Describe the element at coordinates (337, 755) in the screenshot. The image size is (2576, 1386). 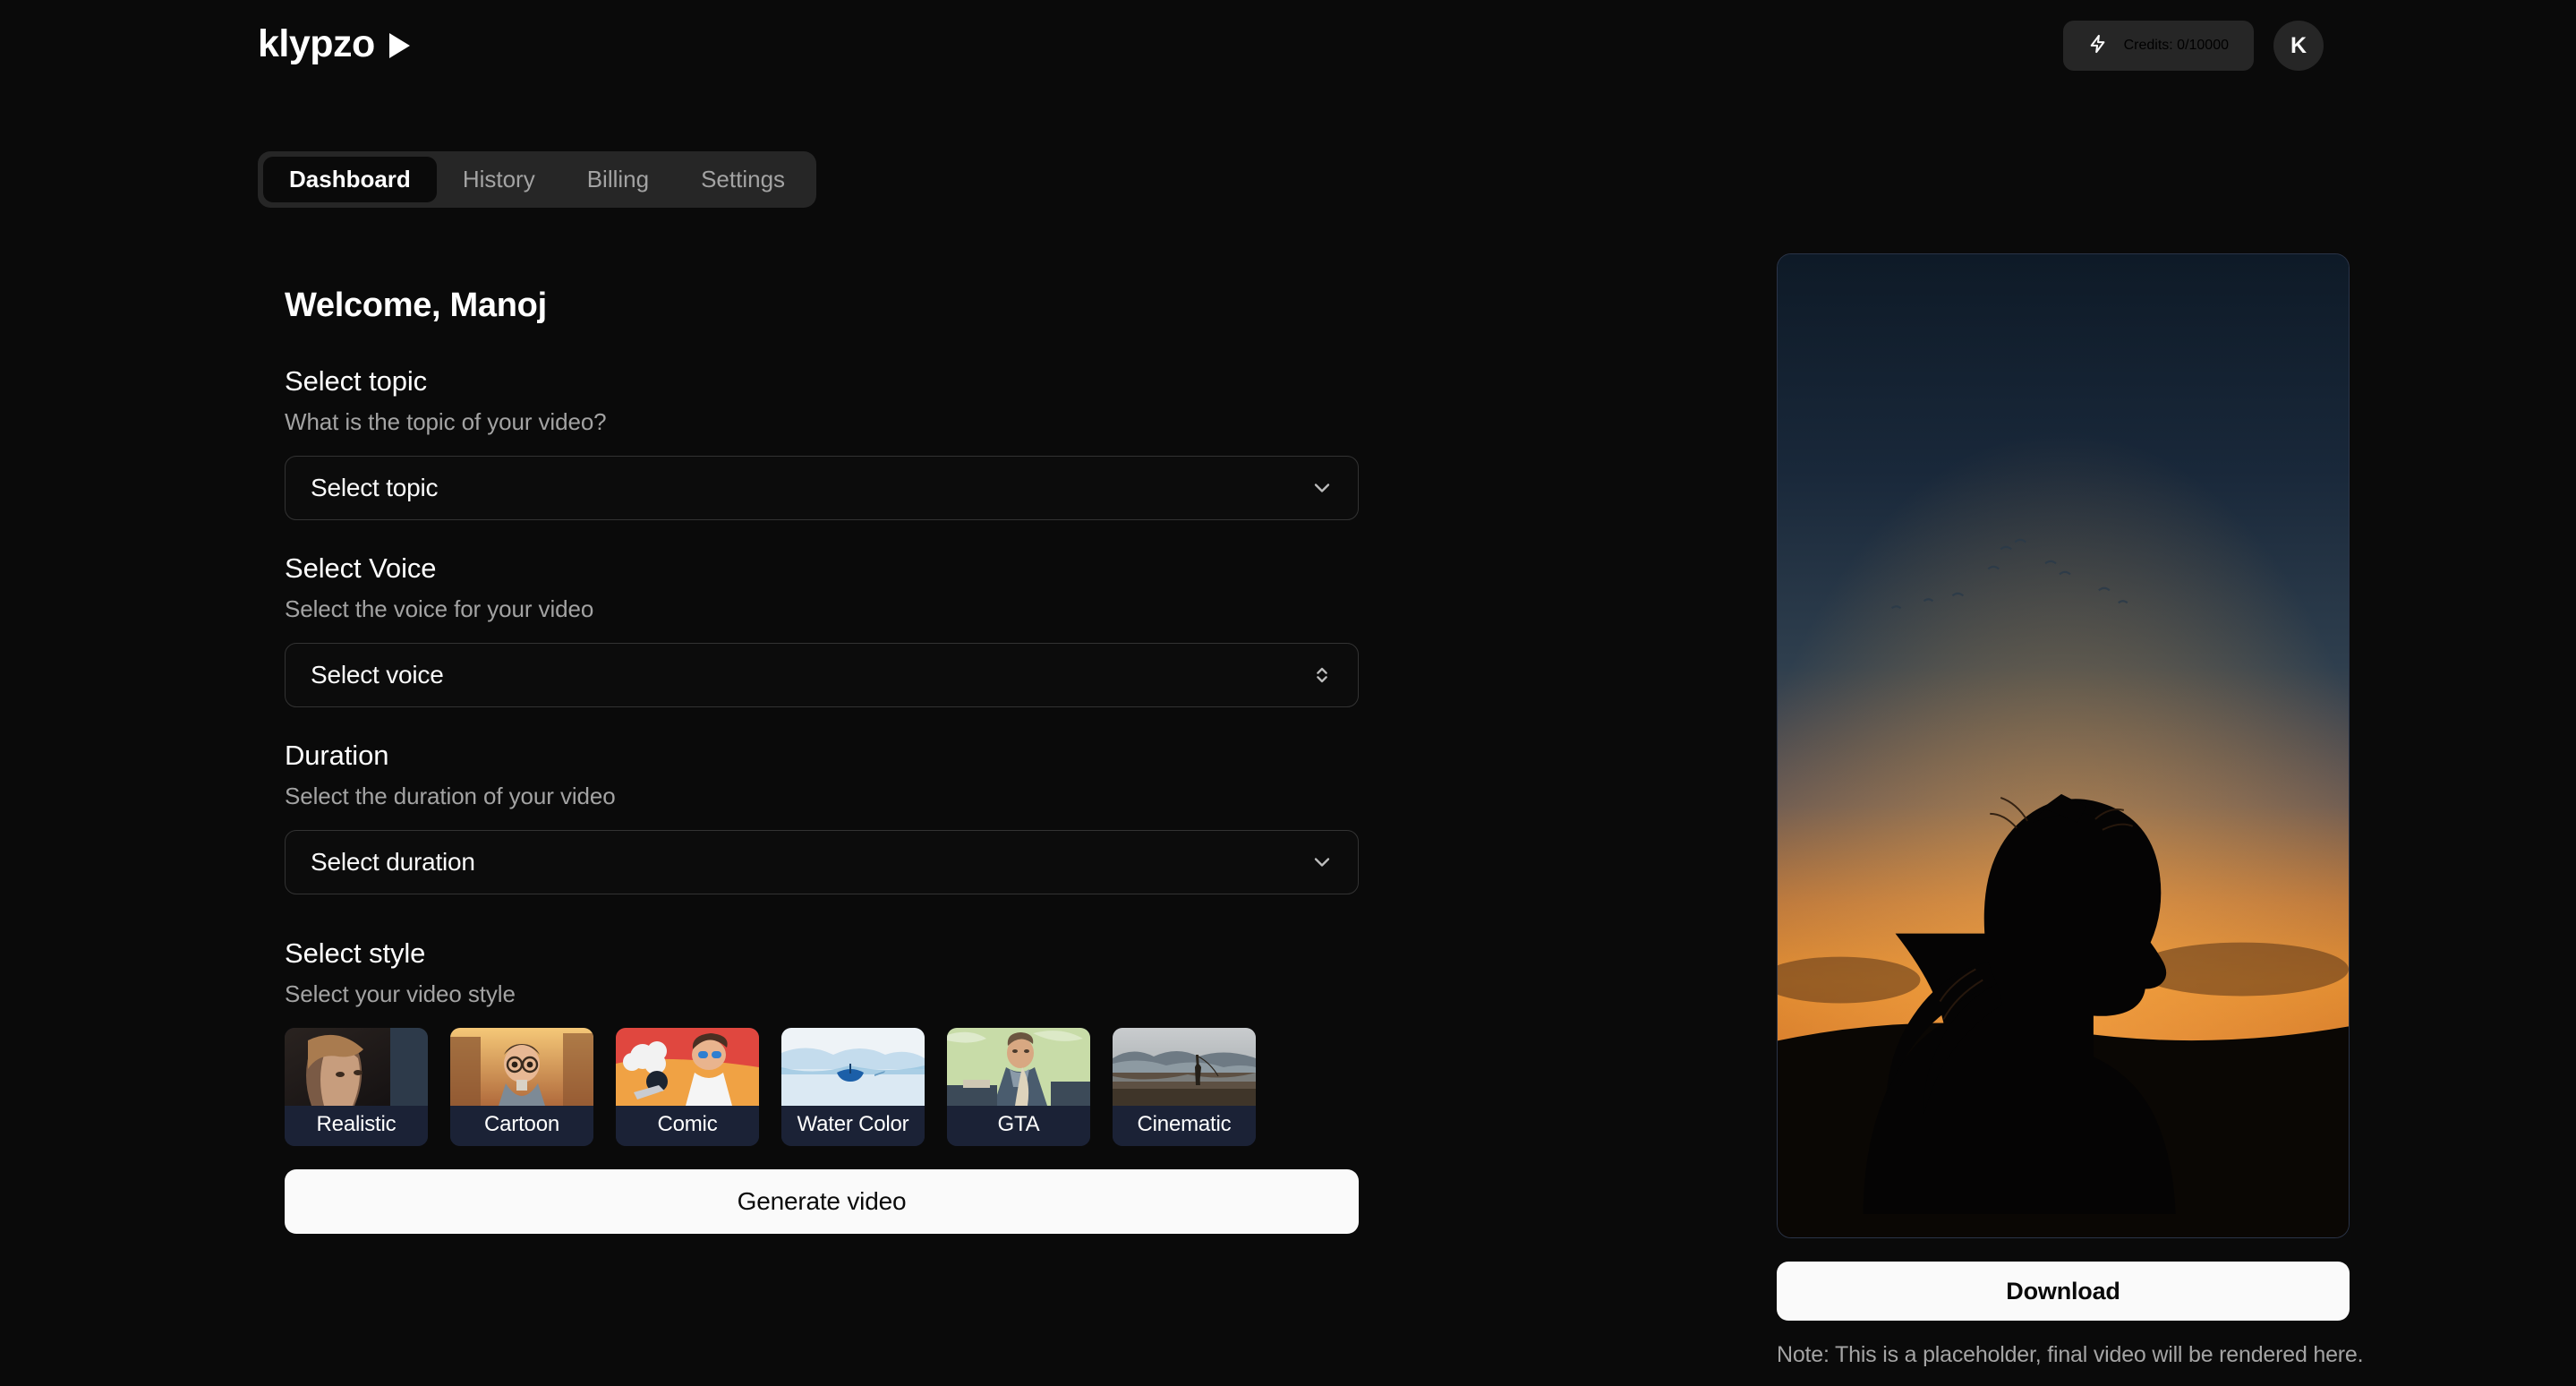
I see `duration-title: Duration` at that location.